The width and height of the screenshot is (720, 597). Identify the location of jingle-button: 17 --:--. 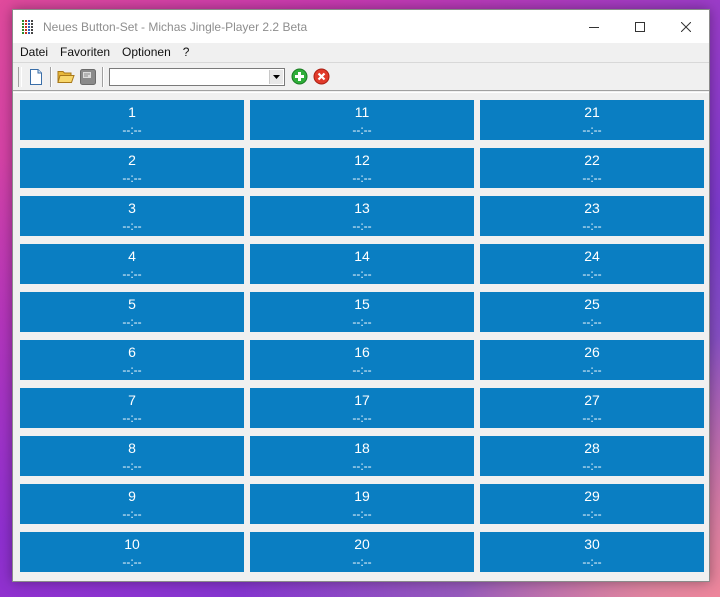
(362, 408).